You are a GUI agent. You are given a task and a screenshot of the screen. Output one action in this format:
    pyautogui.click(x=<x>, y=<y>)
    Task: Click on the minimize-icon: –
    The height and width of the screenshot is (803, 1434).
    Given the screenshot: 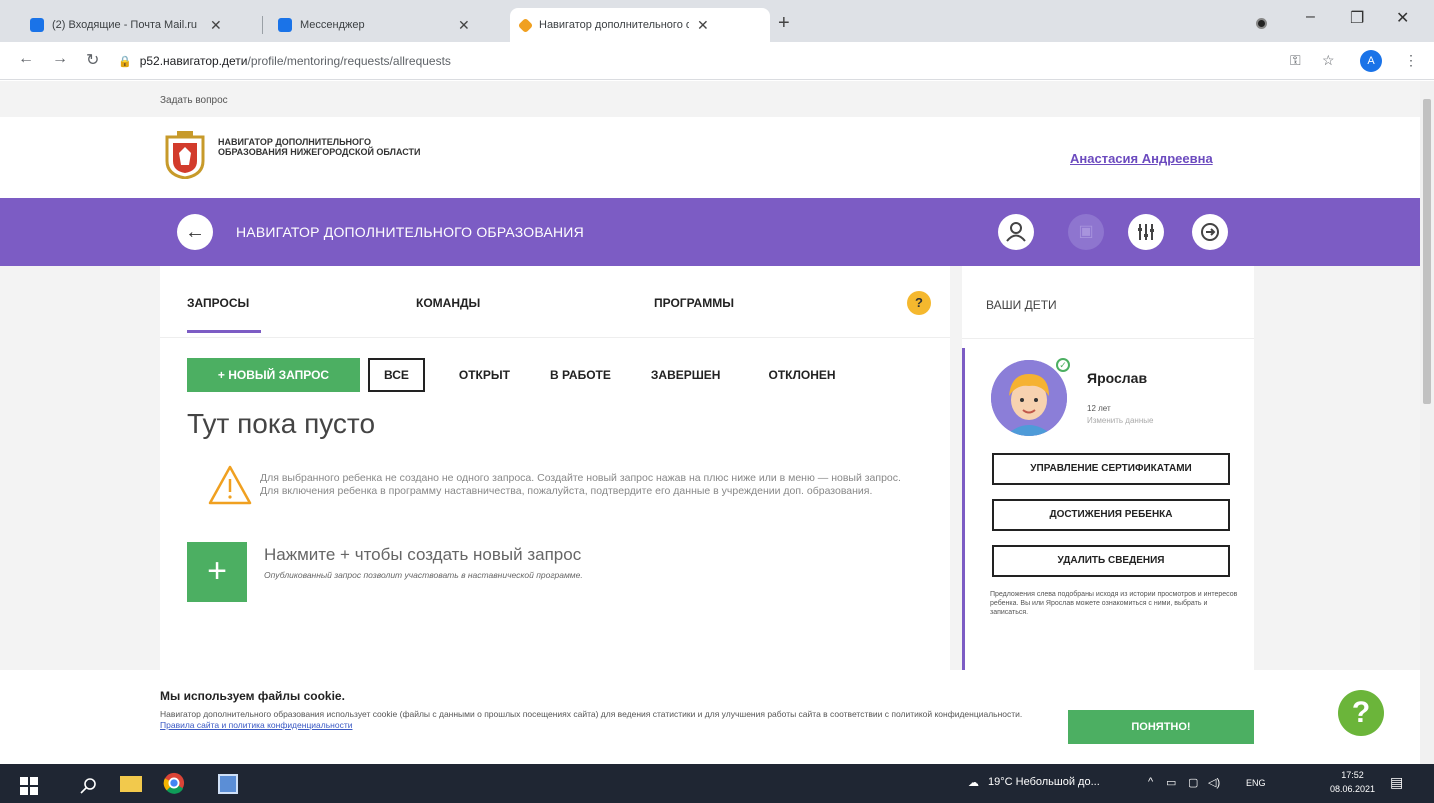 What is the action you would take?
    pyautogui.click(x=1310, y=17)
    